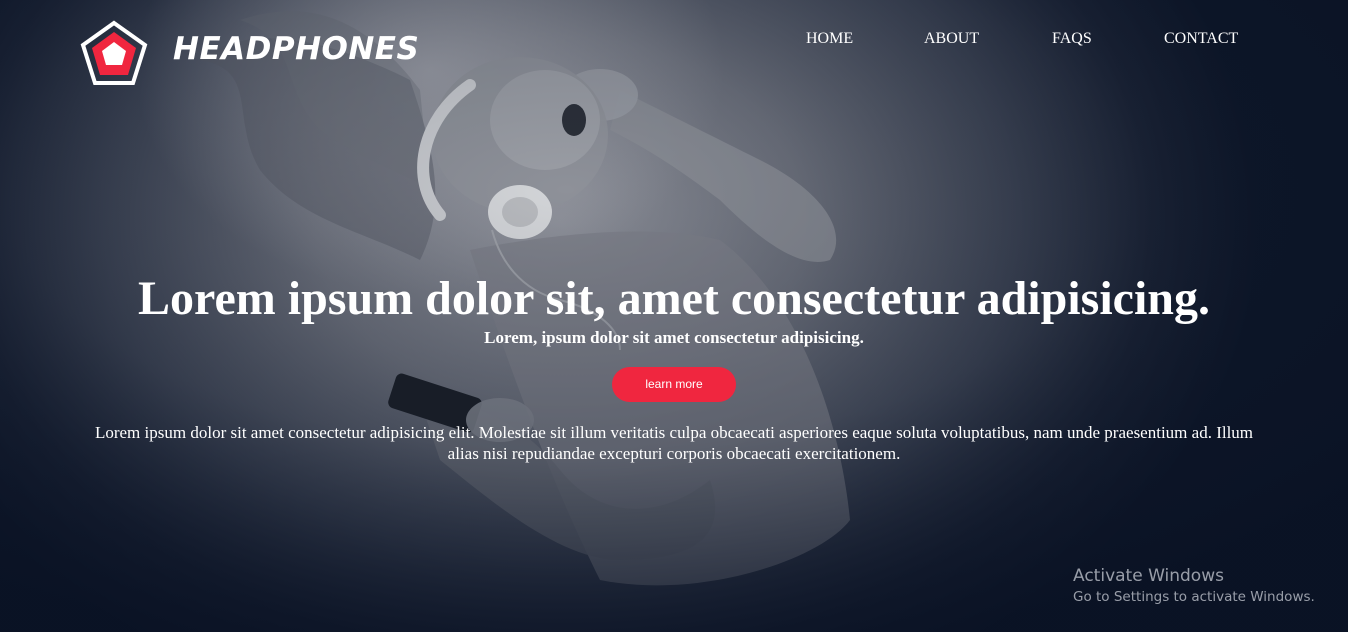 This screenshot has height=632, width=1348. What do you see at coordinates (1148, 576) in the screenshot?
I see `watermark-title: Activate Windows` at bounding box center [1148, 576].